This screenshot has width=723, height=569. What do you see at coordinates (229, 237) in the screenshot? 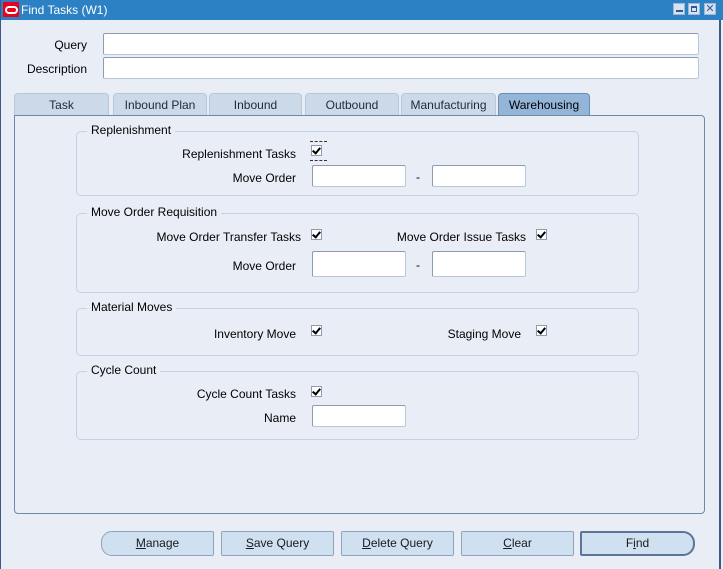
I see `move-order-transfer-tasks-label: Move Order Transfer Tasks` at bounding box center [229, 237].